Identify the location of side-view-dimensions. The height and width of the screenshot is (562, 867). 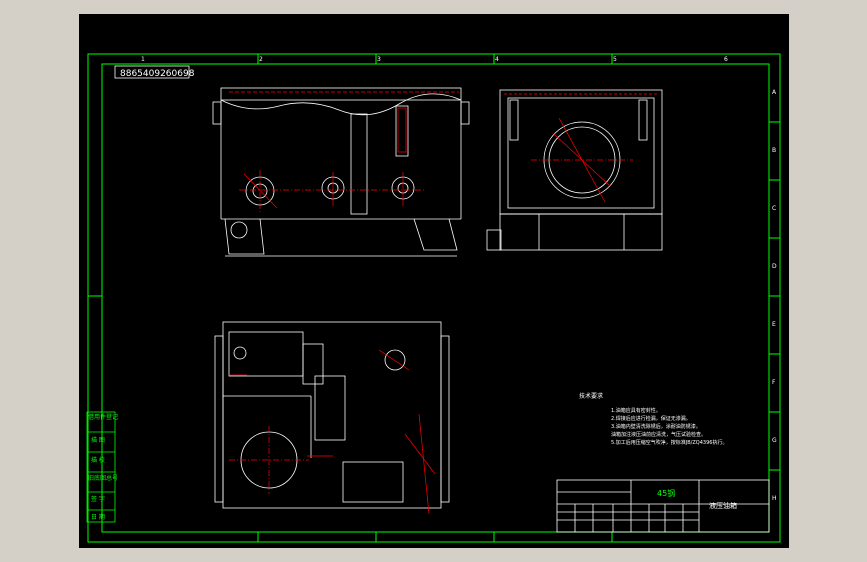
(581, 148).